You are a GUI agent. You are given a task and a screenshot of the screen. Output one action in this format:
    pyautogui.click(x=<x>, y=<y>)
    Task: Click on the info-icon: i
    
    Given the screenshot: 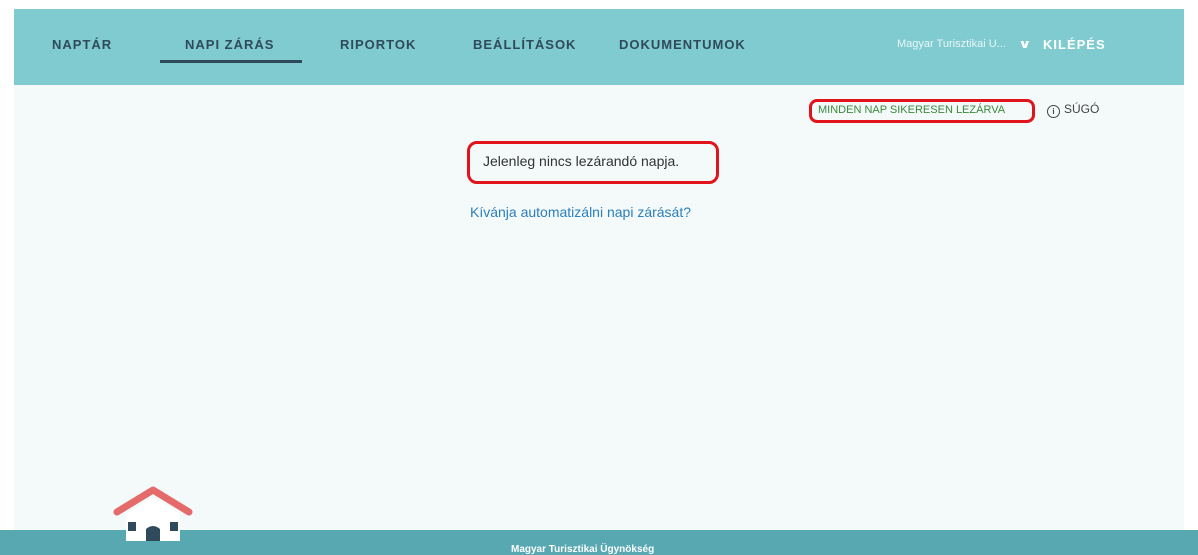 What is the action you would take?
    pyautogui.click(x=1053, y=111)
    